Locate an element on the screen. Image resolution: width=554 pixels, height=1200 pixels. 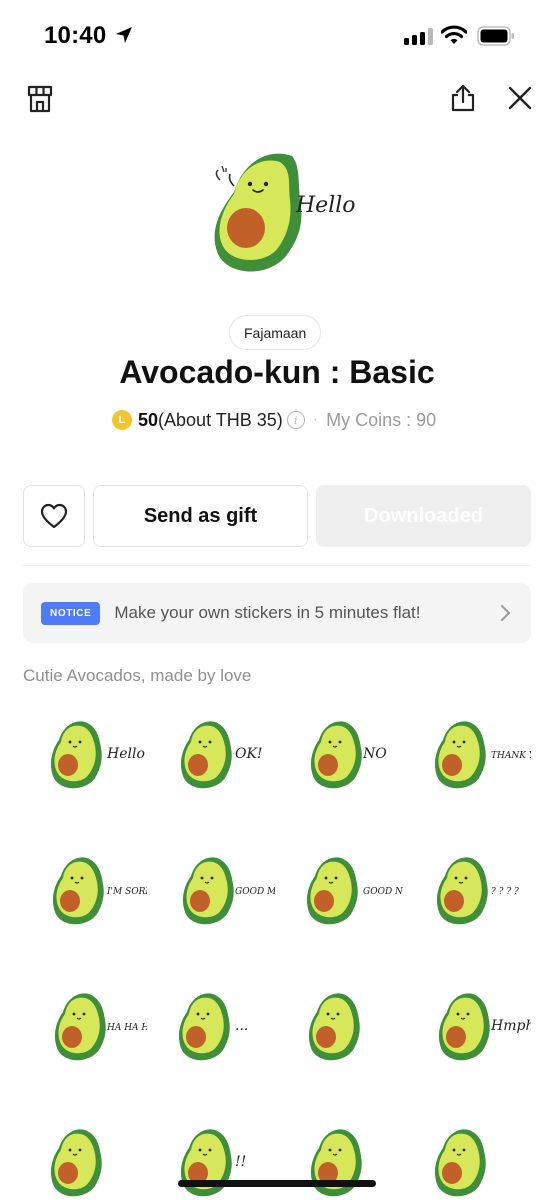
like-button is located at coordinates (54, 516).